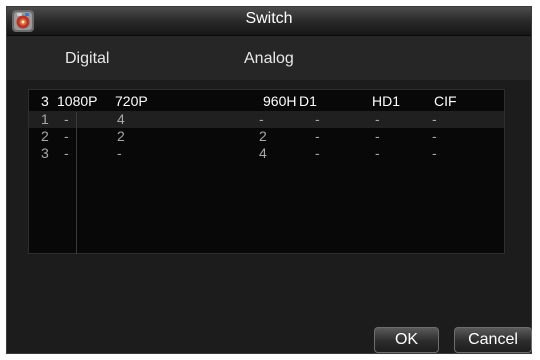 This screenshot has width=540, height=360. I want to click on column-header-cif: CIF, so click(445, 101).